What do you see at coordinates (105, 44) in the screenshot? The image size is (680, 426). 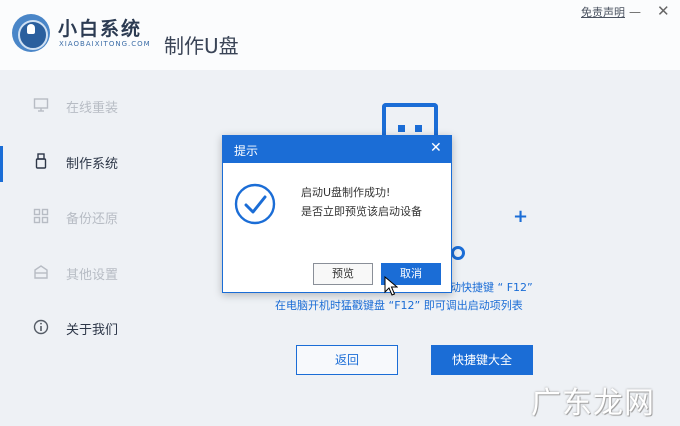 I see `logo-subtitle: XIAOBAIXITONG.COM` at bounding box center [105, 44].